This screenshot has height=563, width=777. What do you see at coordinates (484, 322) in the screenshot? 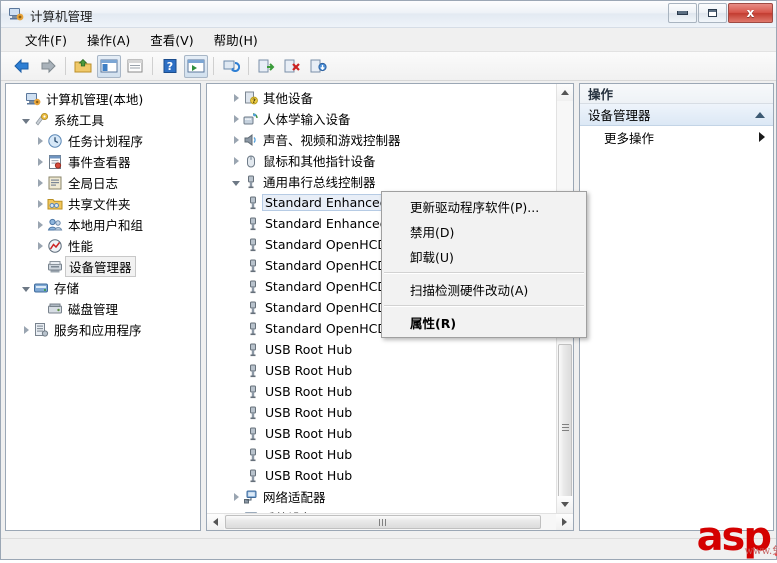
I see `ctx-properties: 属性(R)` at bounding box center [484, 322].